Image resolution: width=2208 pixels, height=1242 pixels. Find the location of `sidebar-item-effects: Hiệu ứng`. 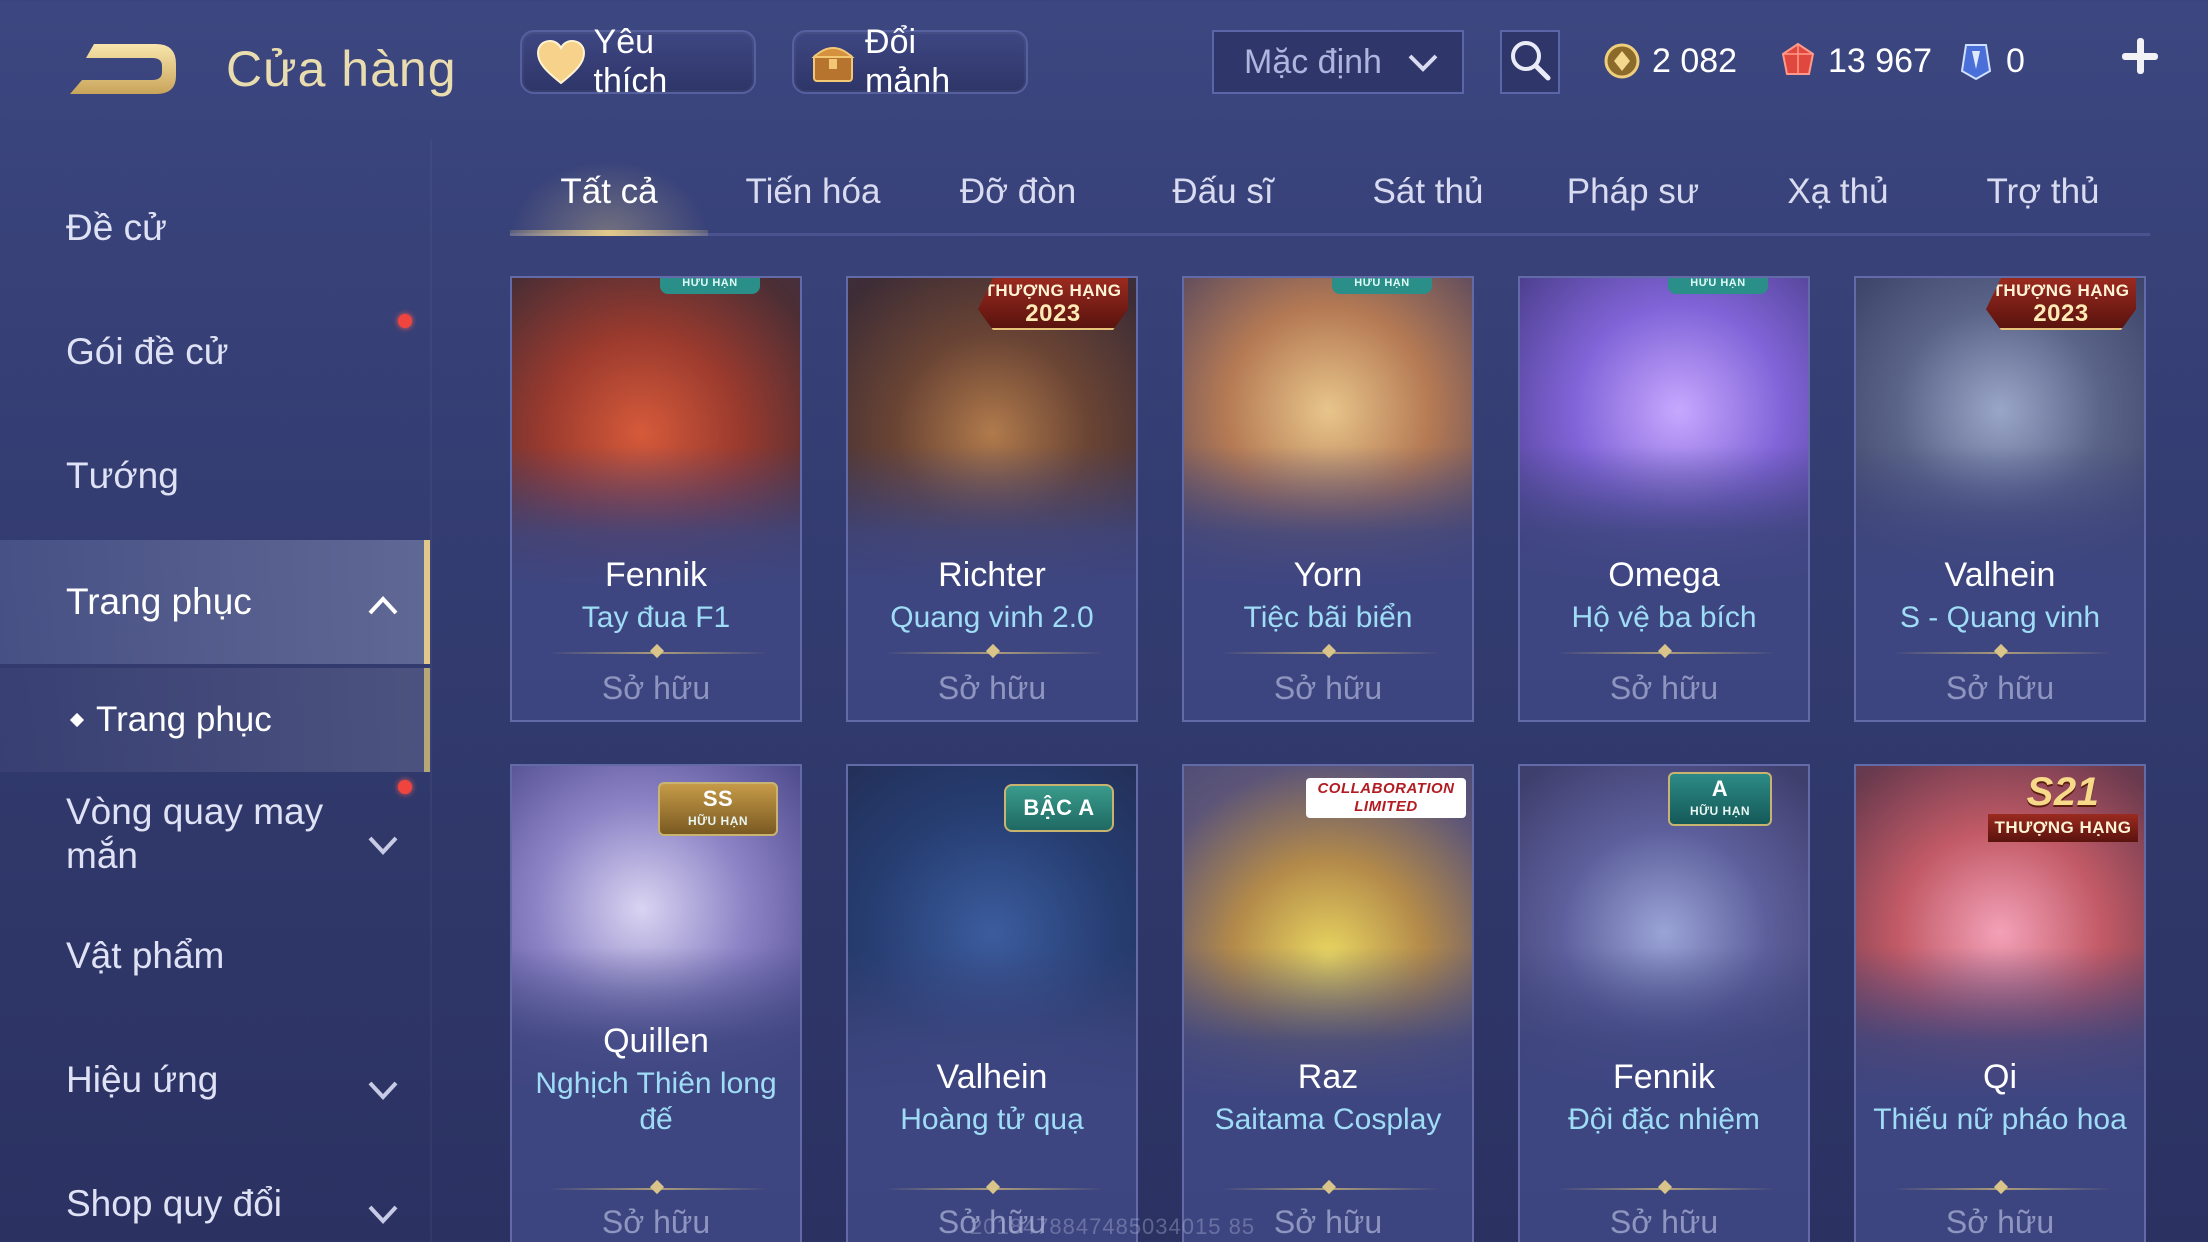

sidebar-item-effects: Hiệu ứng is located at coordinates (215, 1080).